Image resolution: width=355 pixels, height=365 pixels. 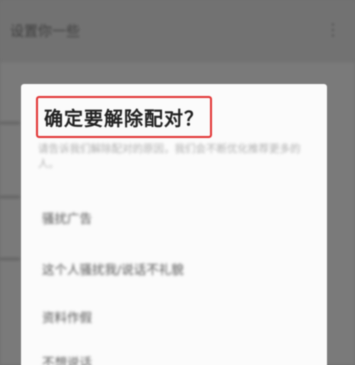 I want to click on dialog-description: 请告诉我们解除配对的原因，我们会不断优化推荐更多的人。, so click(x=169, y=156).